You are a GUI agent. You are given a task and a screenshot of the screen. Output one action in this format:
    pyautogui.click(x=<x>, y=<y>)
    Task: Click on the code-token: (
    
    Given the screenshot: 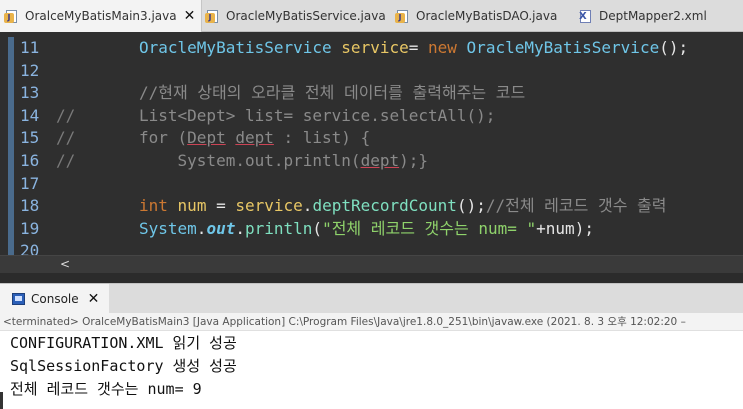 What is the action you would take?
    pyautogui.click(x=317, y=228)
    